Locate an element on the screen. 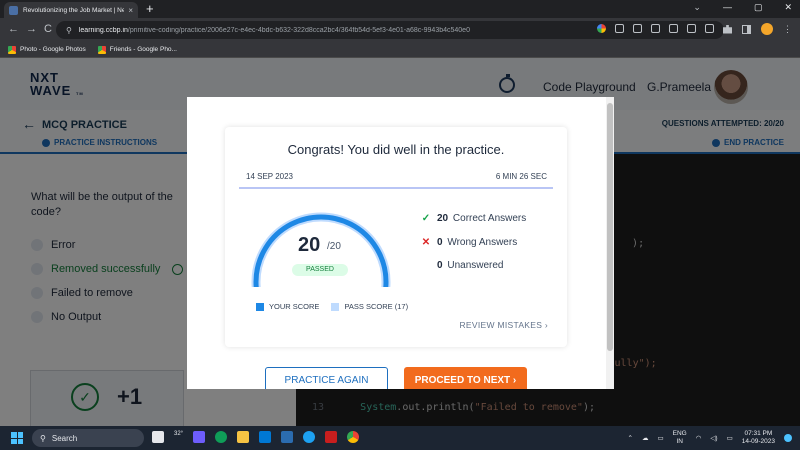  edge-icon is located at coordinates (309, 437).